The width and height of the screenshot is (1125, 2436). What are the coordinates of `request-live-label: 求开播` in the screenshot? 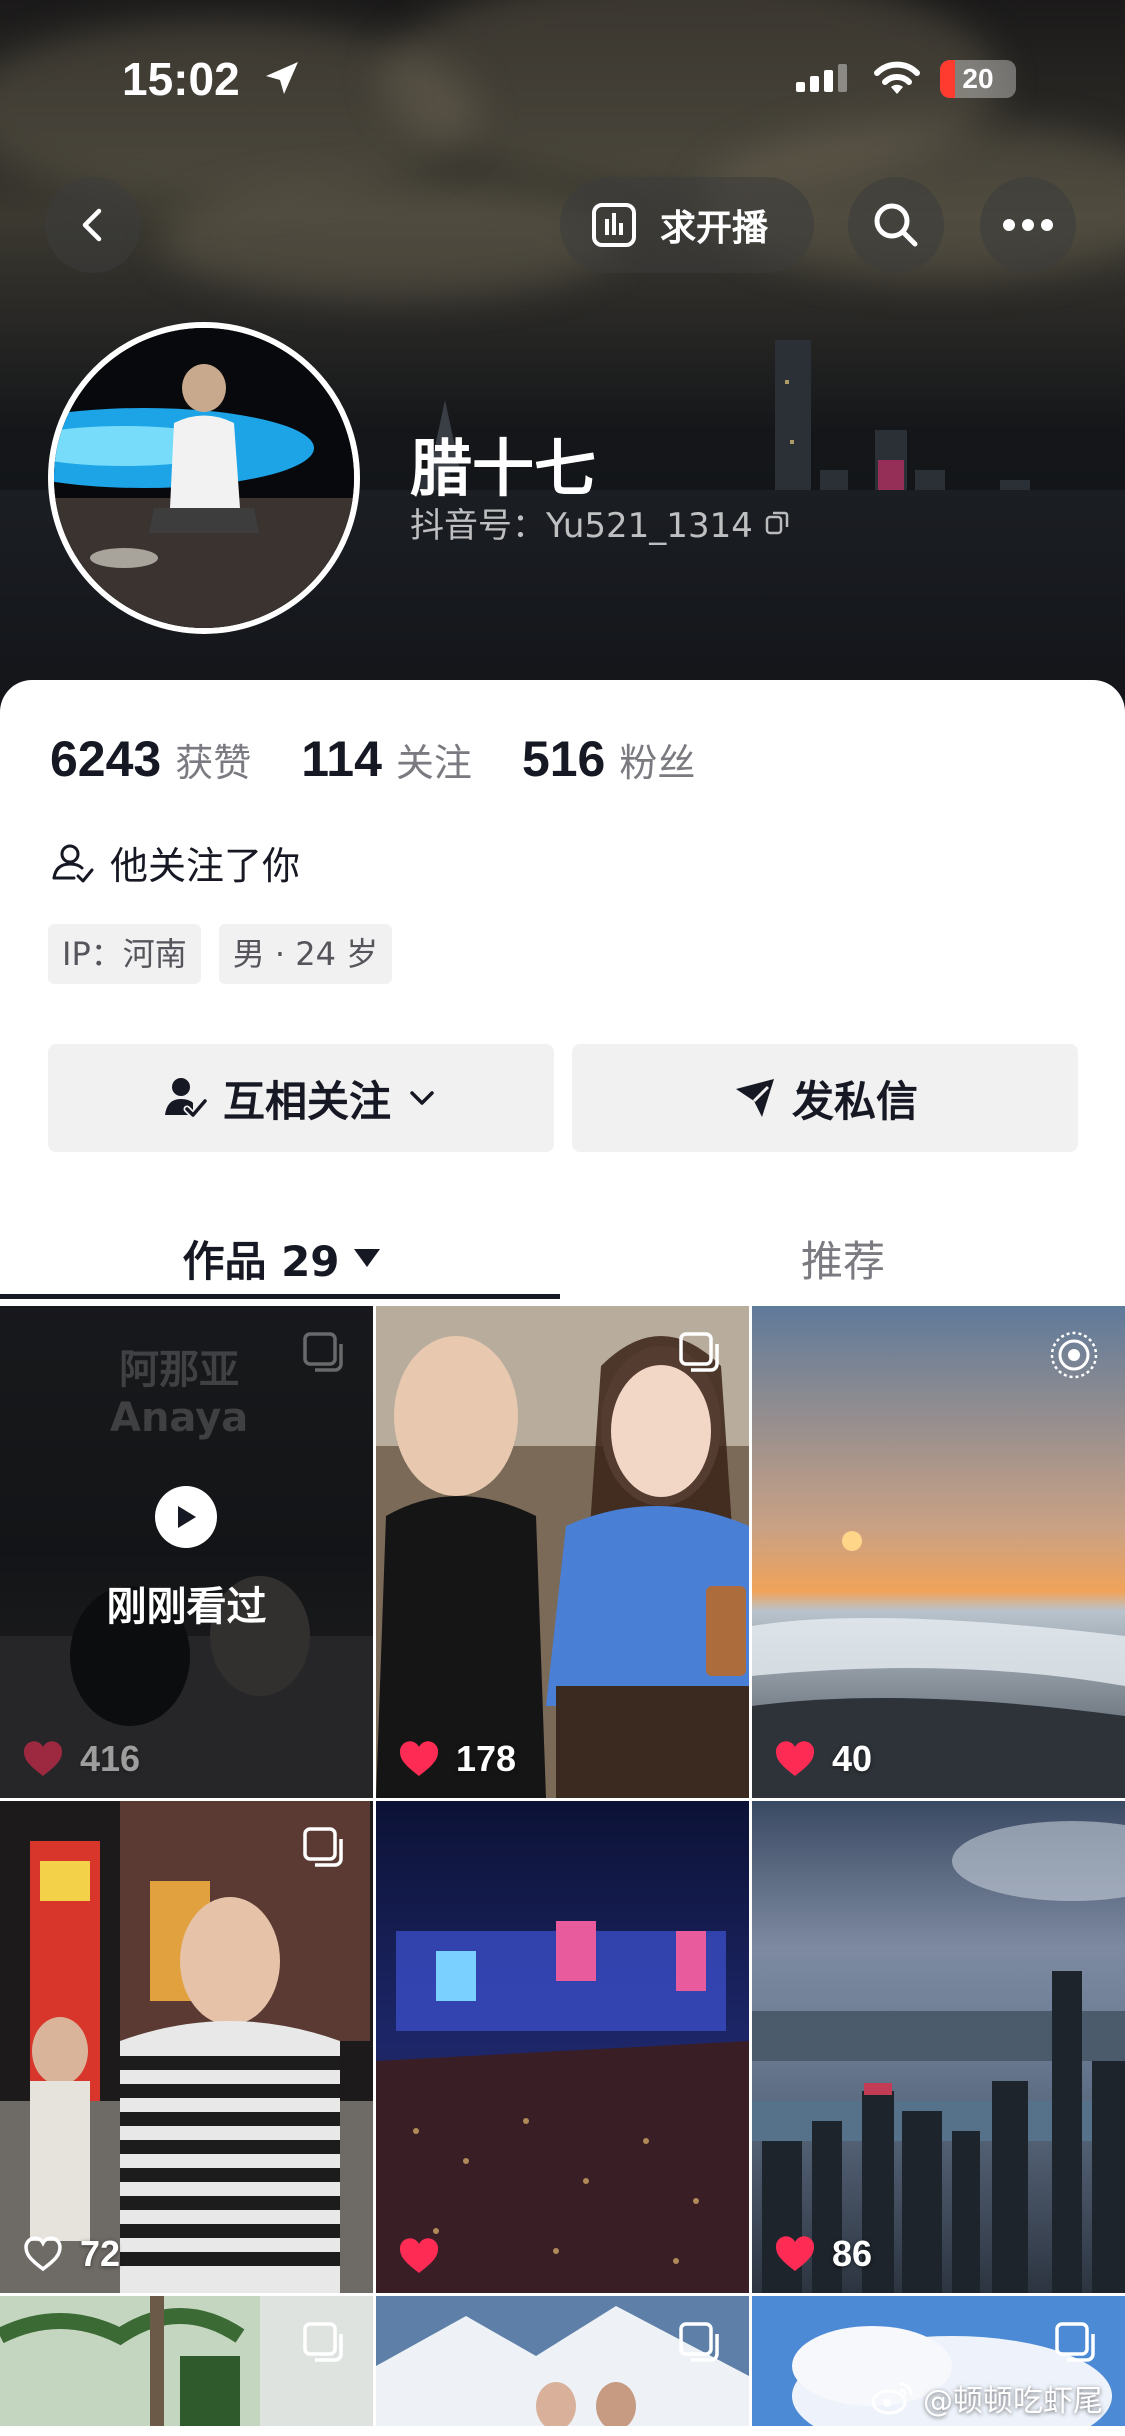 It's located at (714, 228).